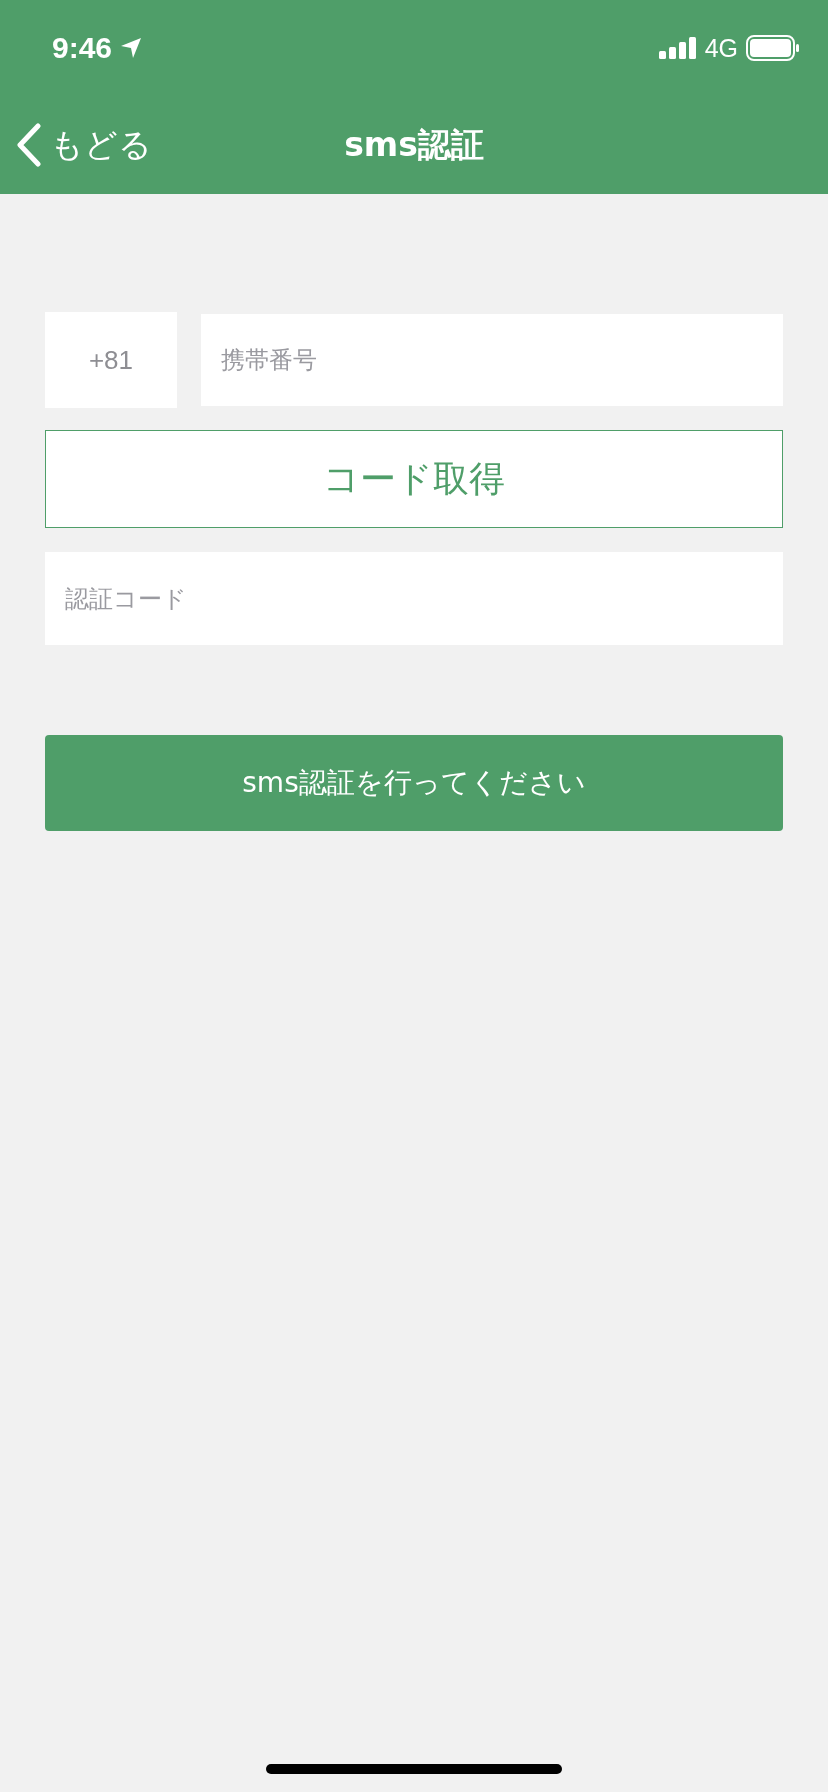 The image size is (828, 1792). I want to click on submit-button: sms認証を行ってください, so click(414, 783).